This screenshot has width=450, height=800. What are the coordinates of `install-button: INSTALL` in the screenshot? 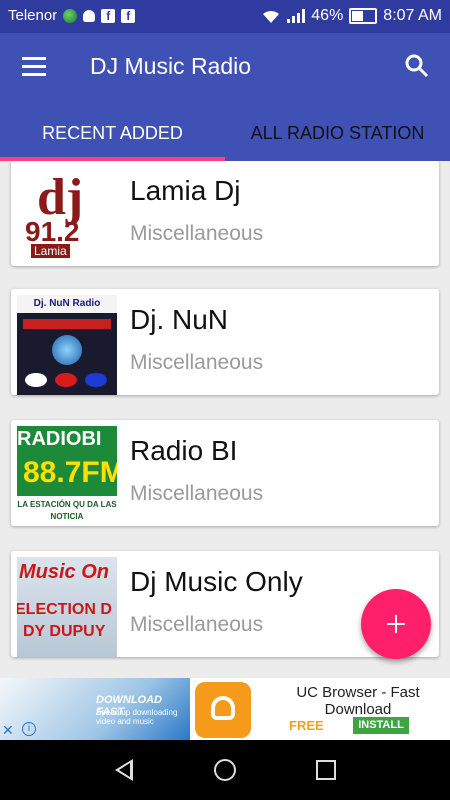 It's located at (381, 725).